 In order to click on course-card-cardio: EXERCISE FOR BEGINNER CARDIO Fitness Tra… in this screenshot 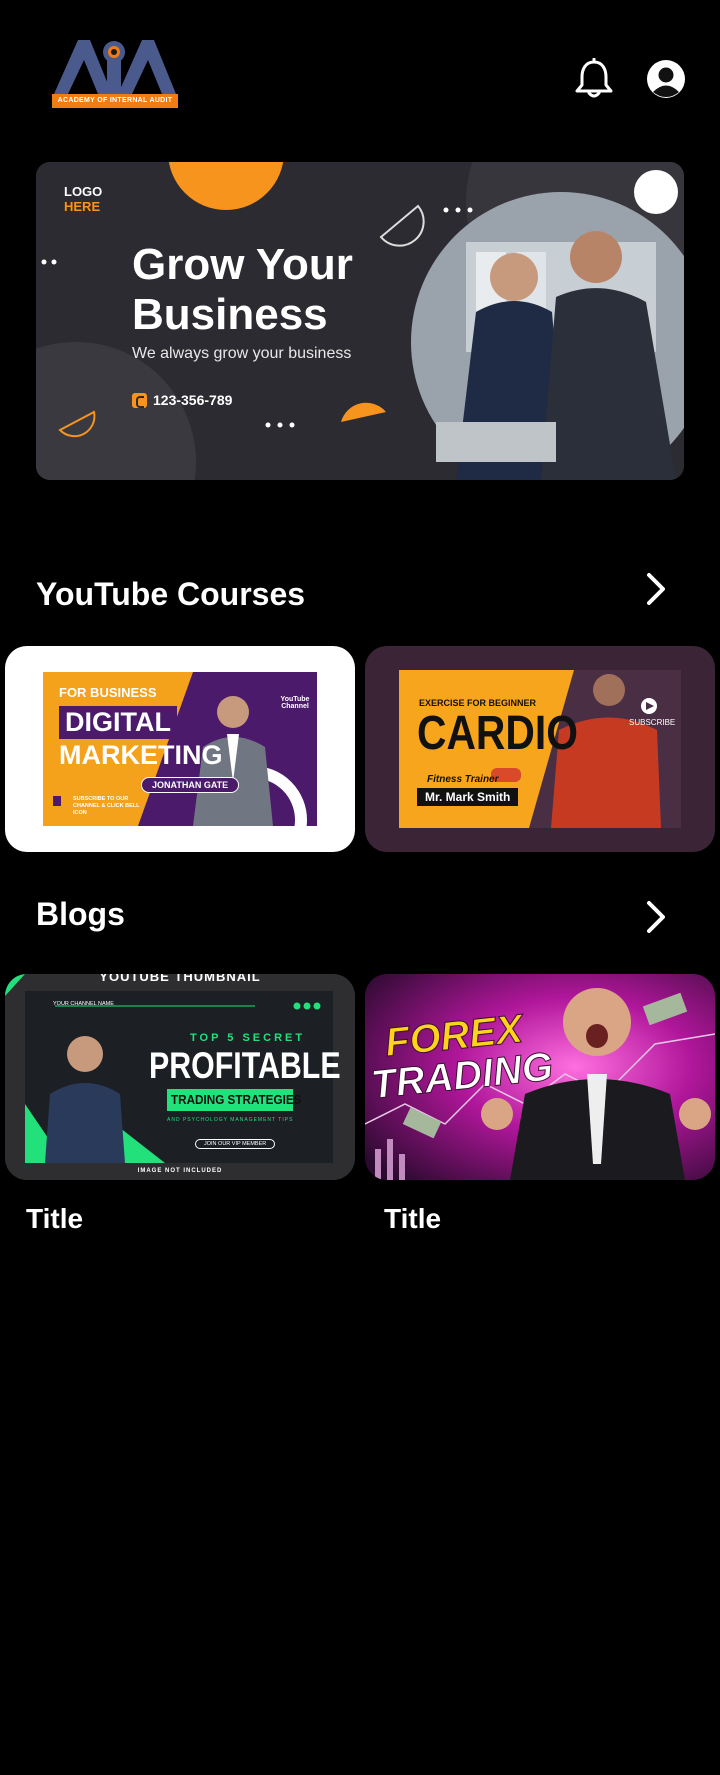, I will do `click(540, 749)`.